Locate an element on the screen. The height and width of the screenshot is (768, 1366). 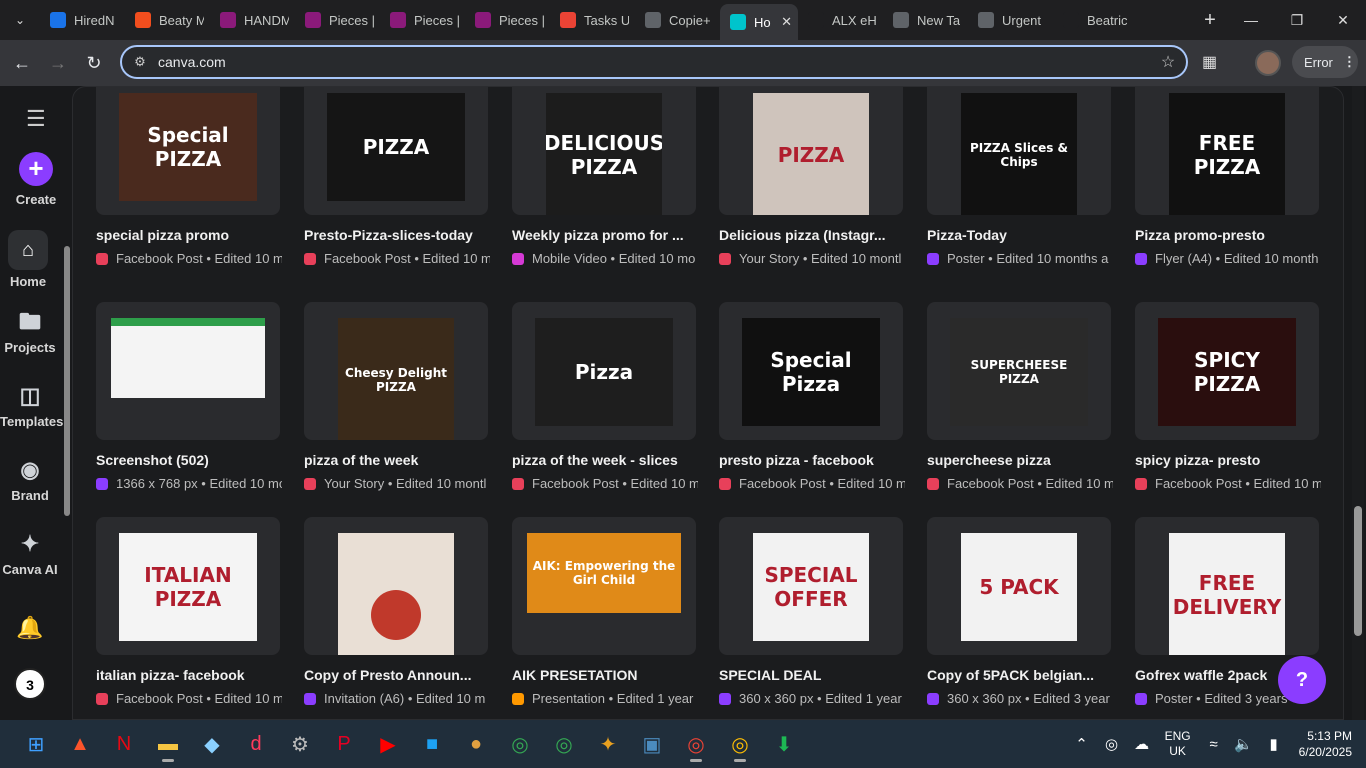
browser-tab: Tasks U is located at coordinates (592, 20).